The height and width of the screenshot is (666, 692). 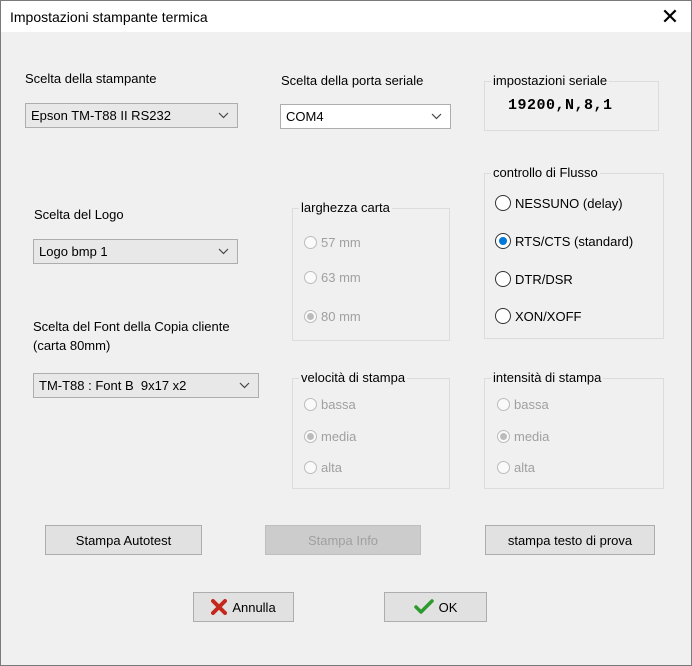 What do you see at coordinates (341, 277) in the screenshot?
I see `radio-label: 63 mm` at bounding box center [341, 277].